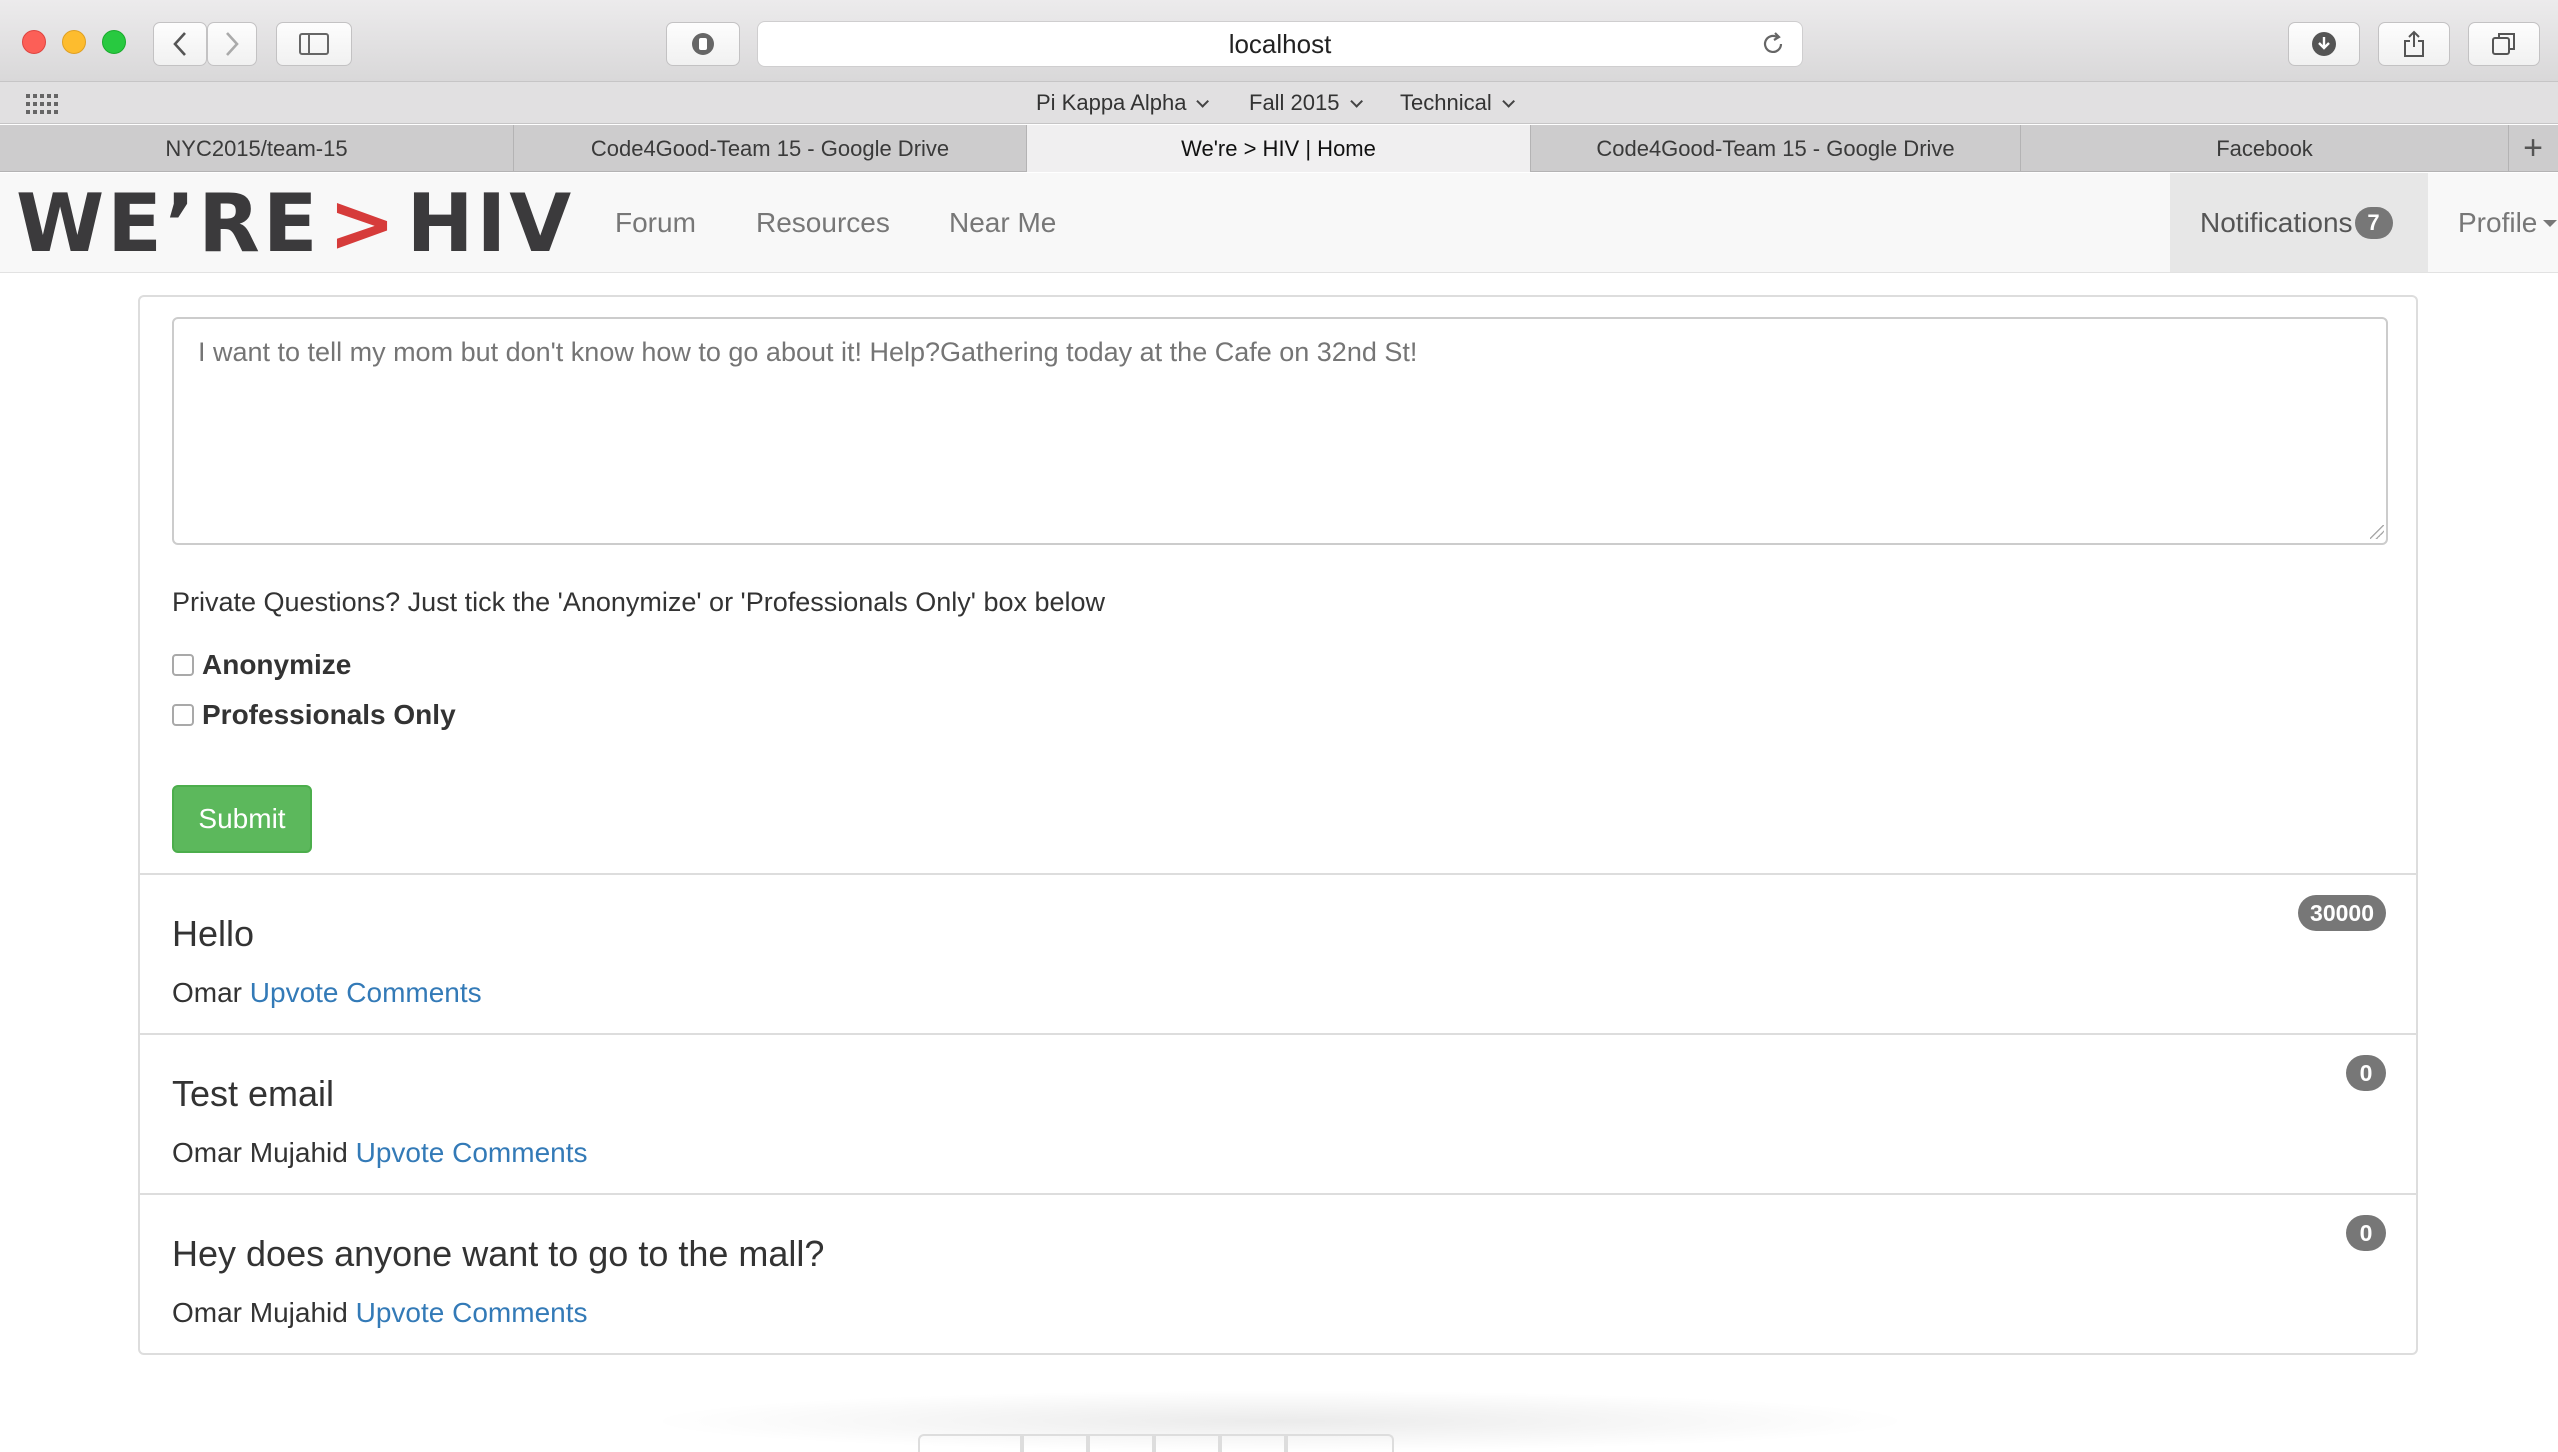  Describe the element at coordinates (74, 42) in the screenshot. I see `minimize-window-button` at that location.